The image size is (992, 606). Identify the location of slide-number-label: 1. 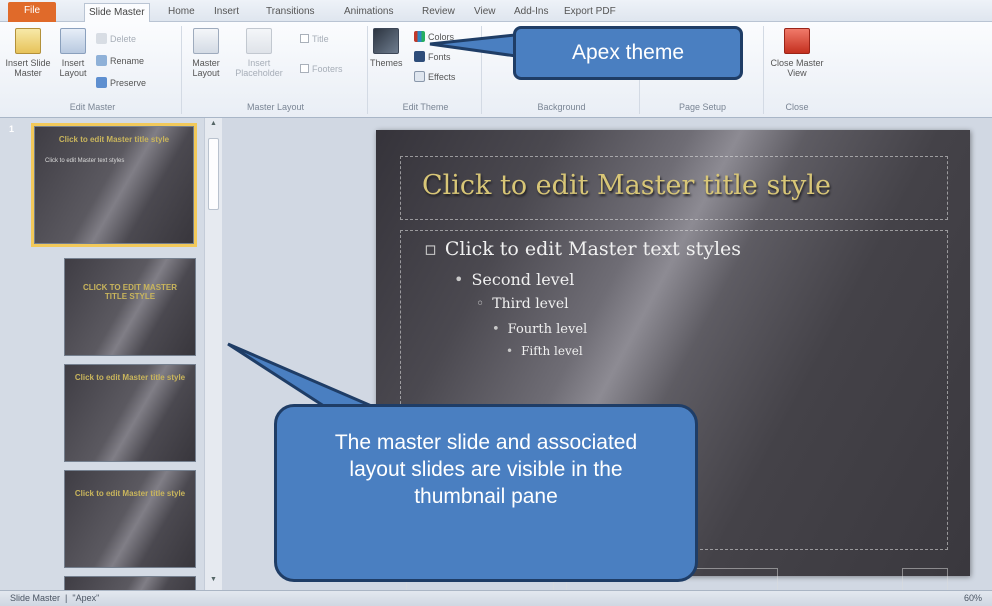
(12, 129).